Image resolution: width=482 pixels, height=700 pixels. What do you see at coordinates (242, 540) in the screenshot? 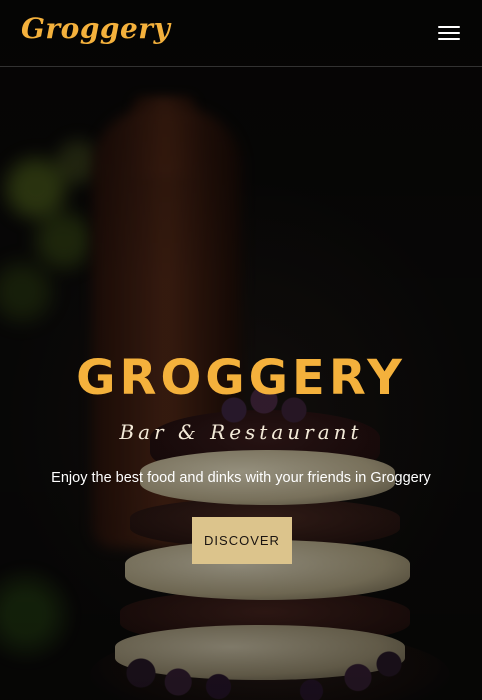
I see `discover-button: DISCOVER` at bounding box center [242, 540].